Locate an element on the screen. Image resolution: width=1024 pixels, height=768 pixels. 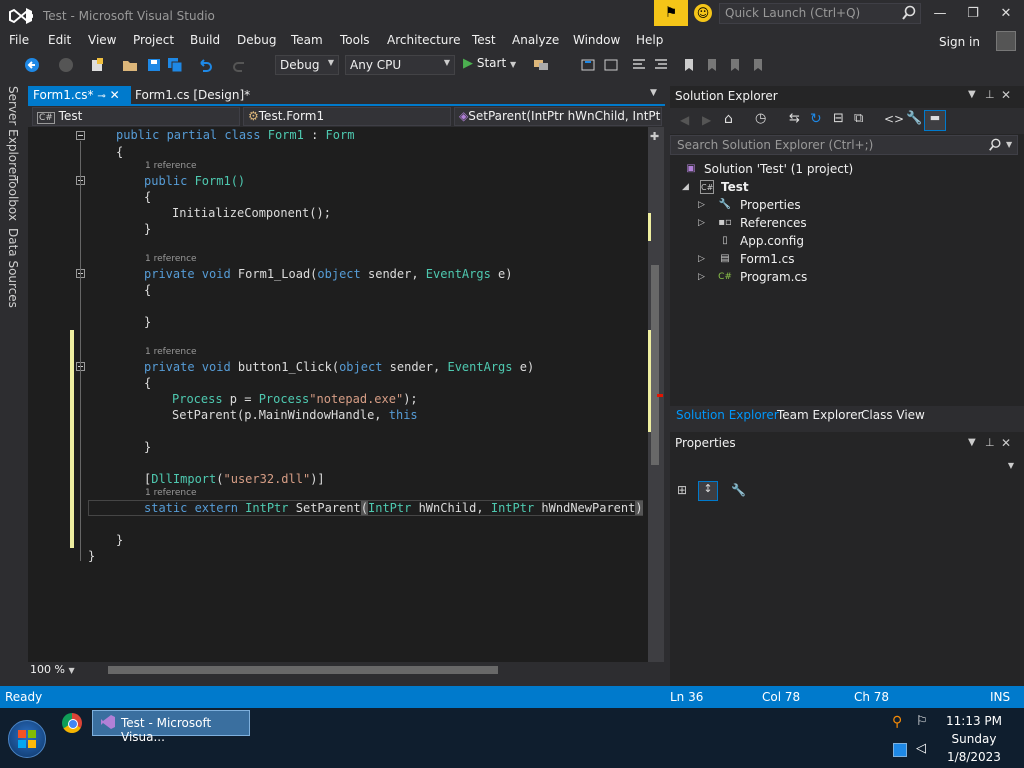
start-debug-button: ▶ Start ▼ is located at coordinates (489, 65).